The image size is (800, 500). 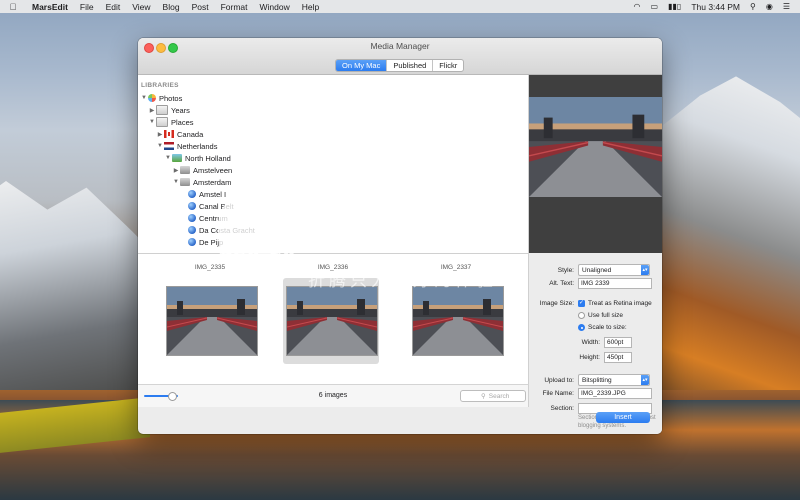 I want to click on height-row: Height: 450pt, so click(x=580, y=357).